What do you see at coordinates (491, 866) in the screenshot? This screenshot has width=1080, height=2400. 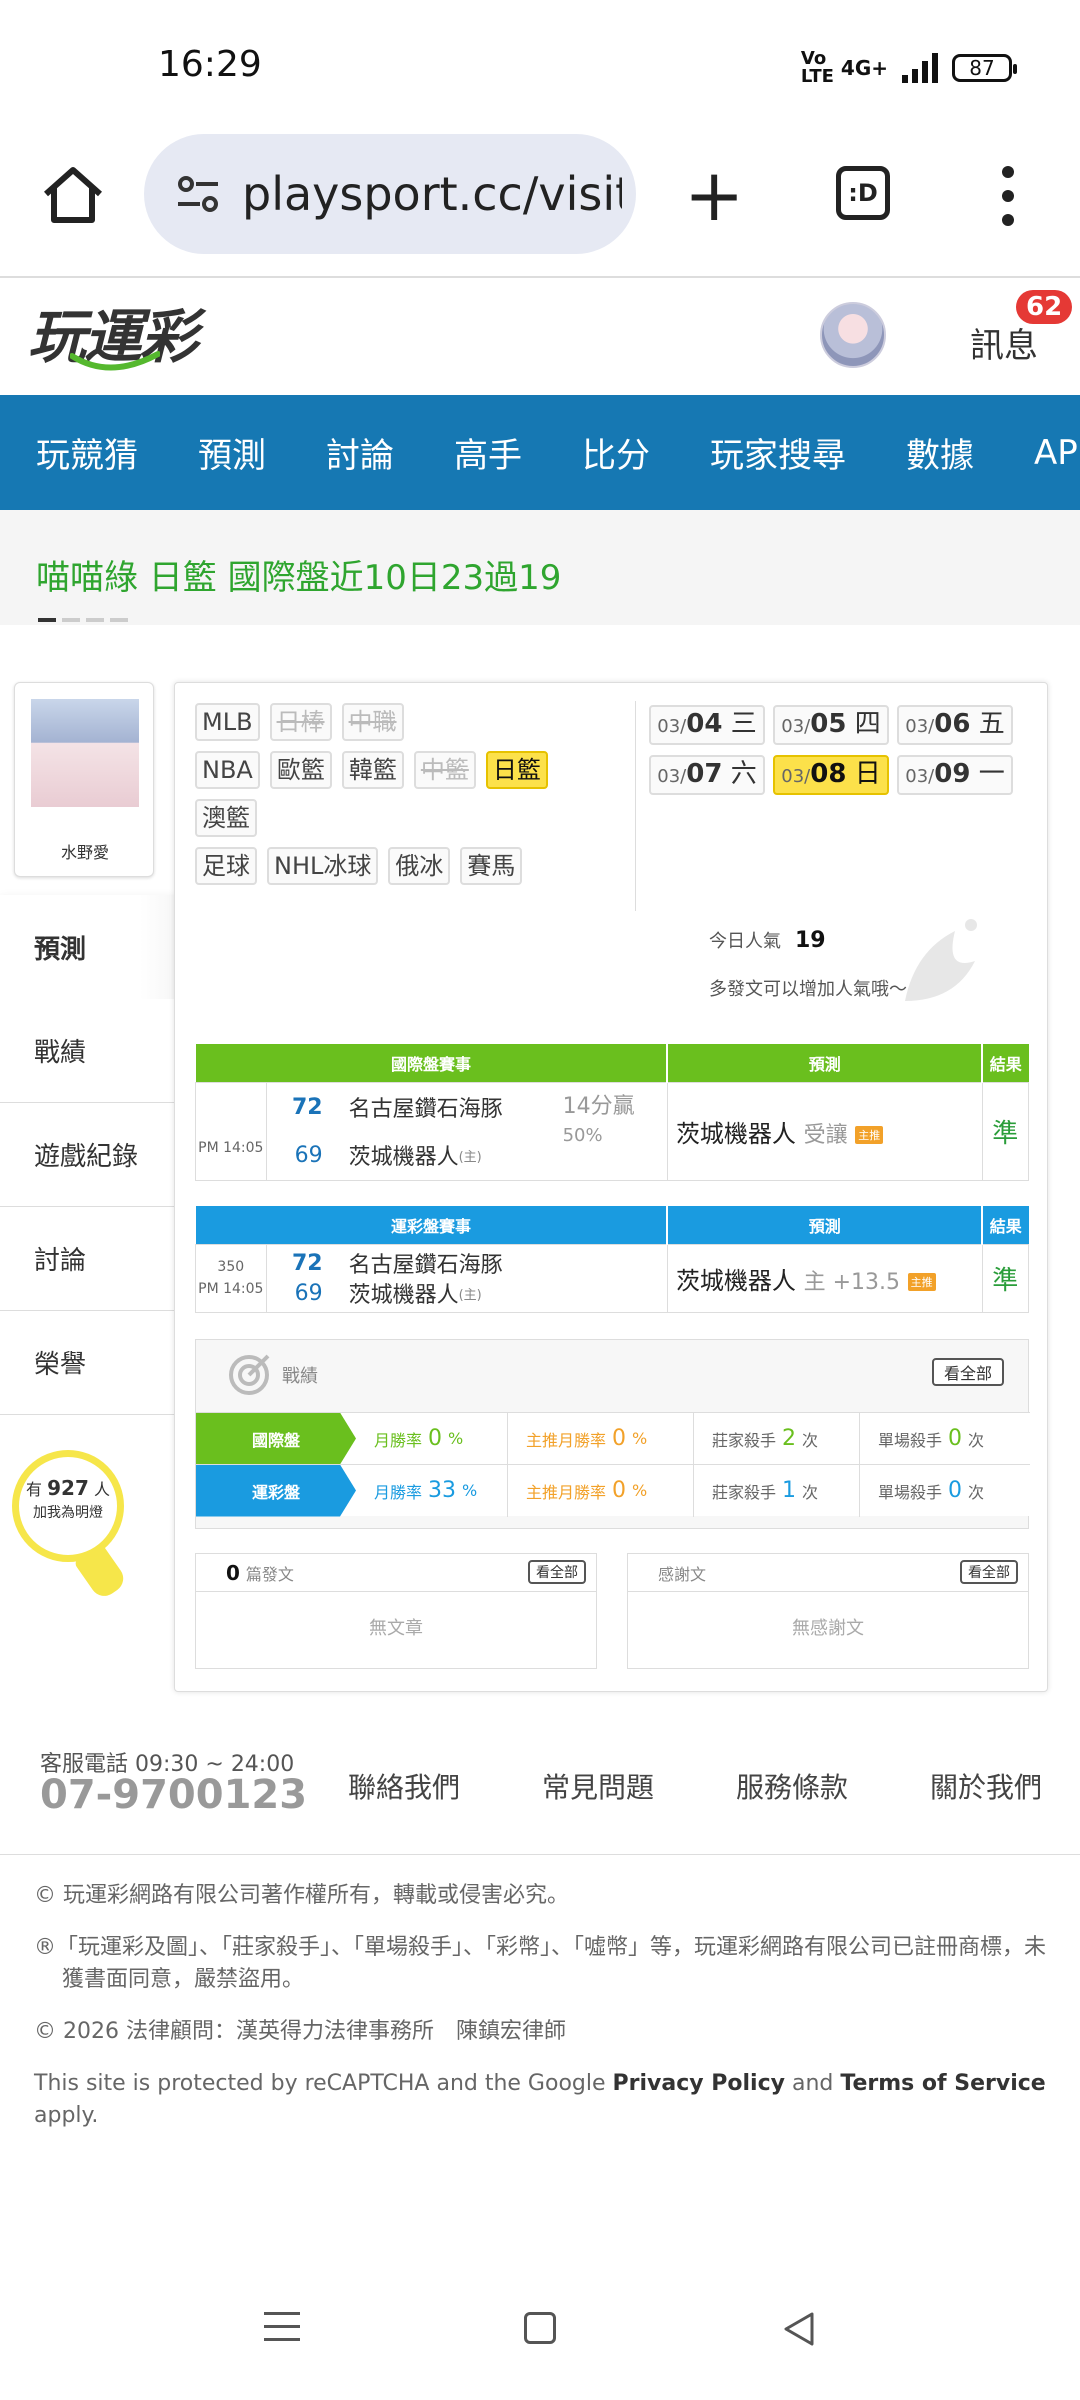 I see `league-tag: 賽馬` at bounding box center [491, 866].